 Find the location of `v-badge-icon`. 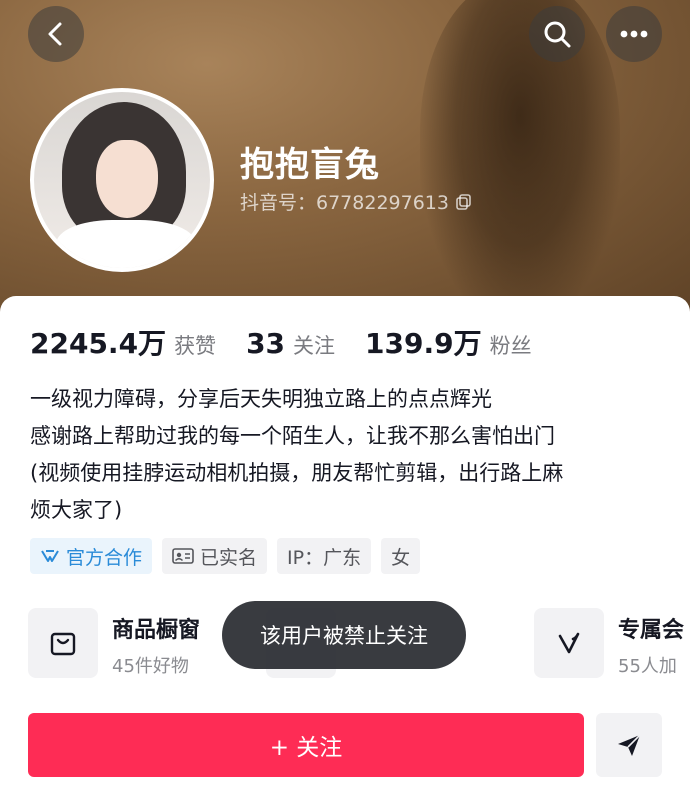

v-badge-icon is located at coordinates (569, 643).